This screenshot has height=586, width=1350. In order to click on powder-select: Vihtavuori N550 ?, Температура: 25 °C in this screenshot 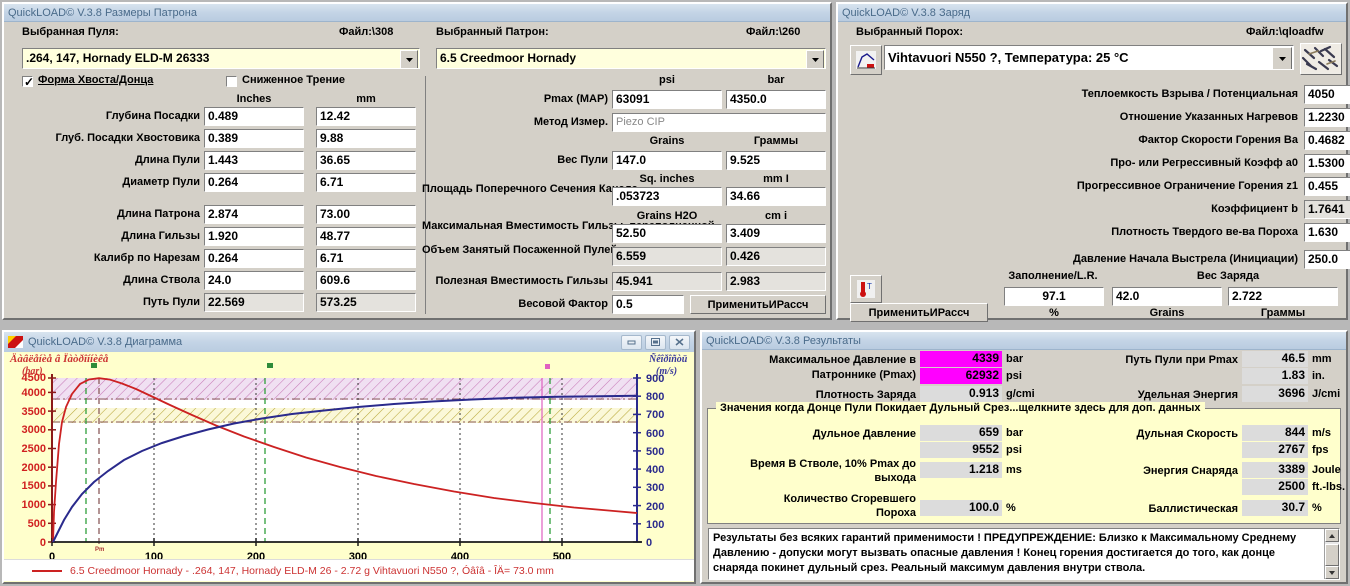, I will do `click(1089, 57)`.